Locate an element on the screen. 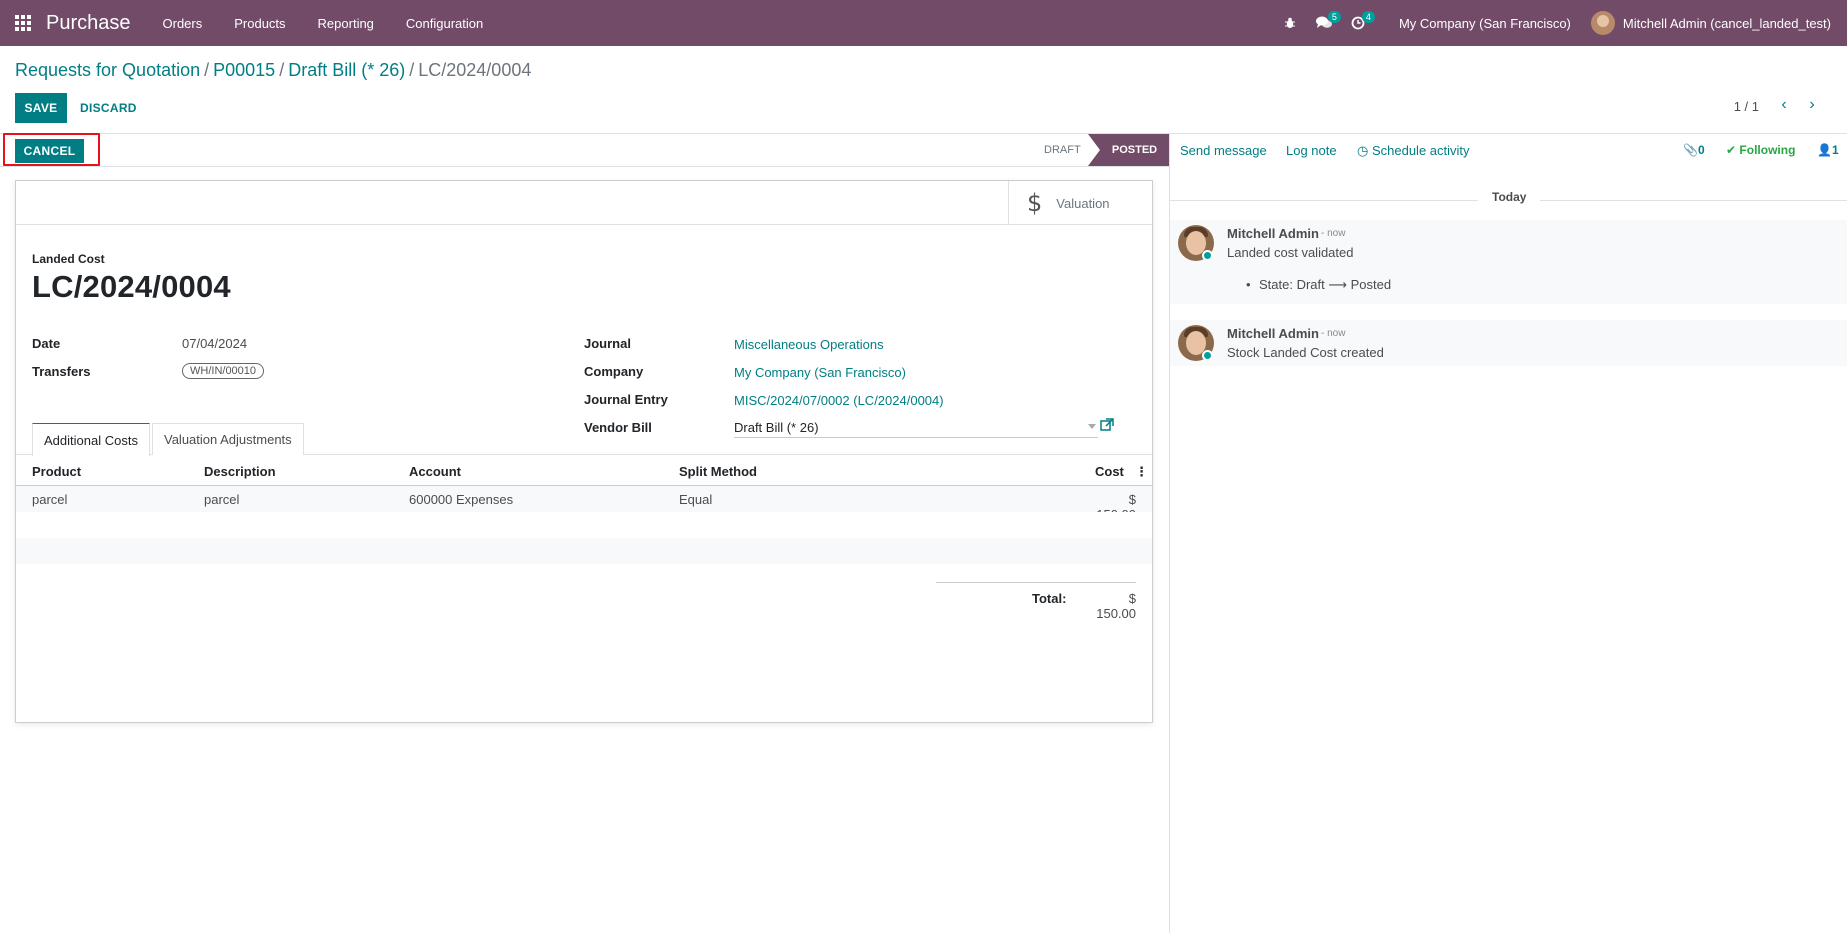 This screenshot has height=933, width=1847. status-bar: CANCEL DRAFT POSTED is located at coordinates (590, 150).